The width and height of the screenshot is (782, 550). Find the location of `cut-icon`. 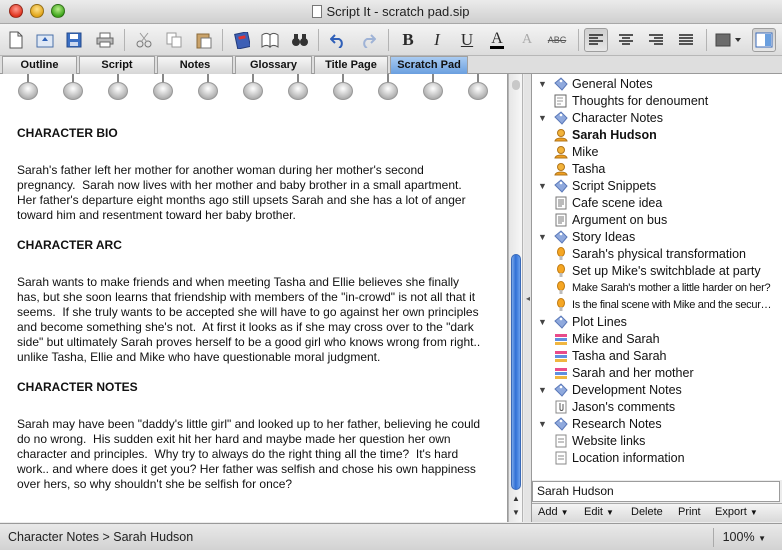

cut-icon is located at coordinates (144, 40).